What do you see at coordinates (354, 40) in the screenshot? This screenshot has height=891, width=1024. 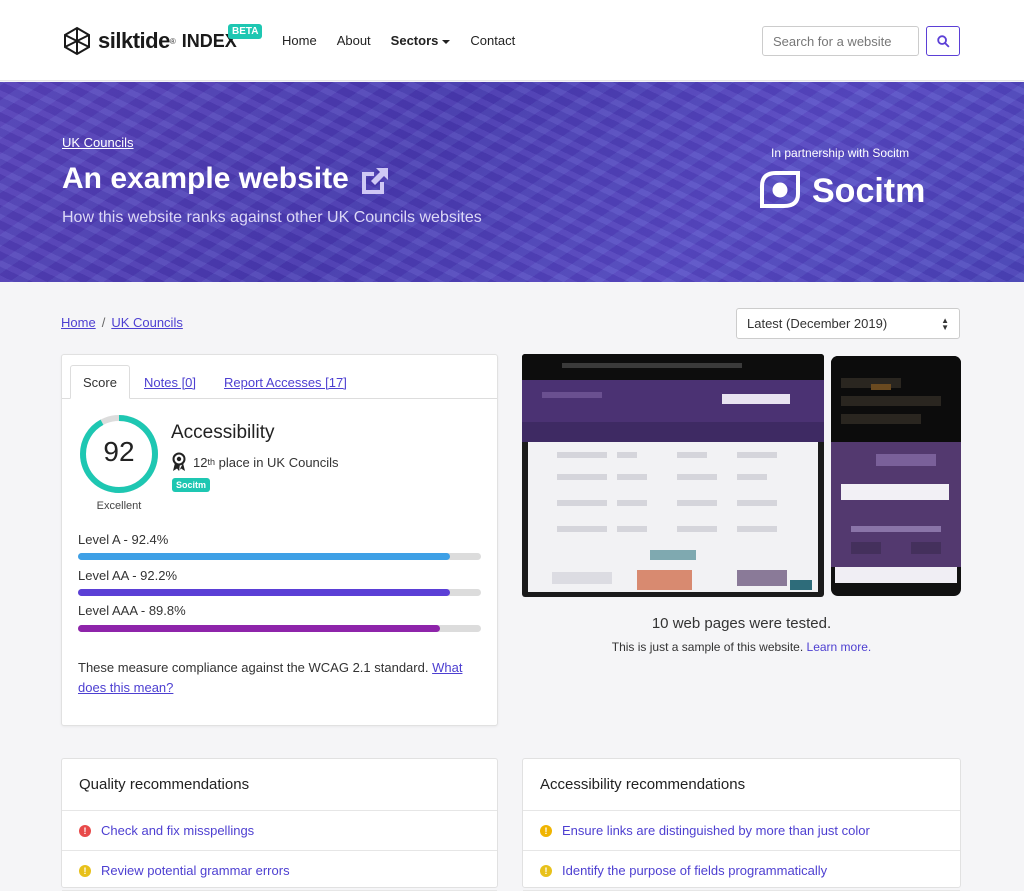 I see `nav-about: About` at bounding box center [354, 40].